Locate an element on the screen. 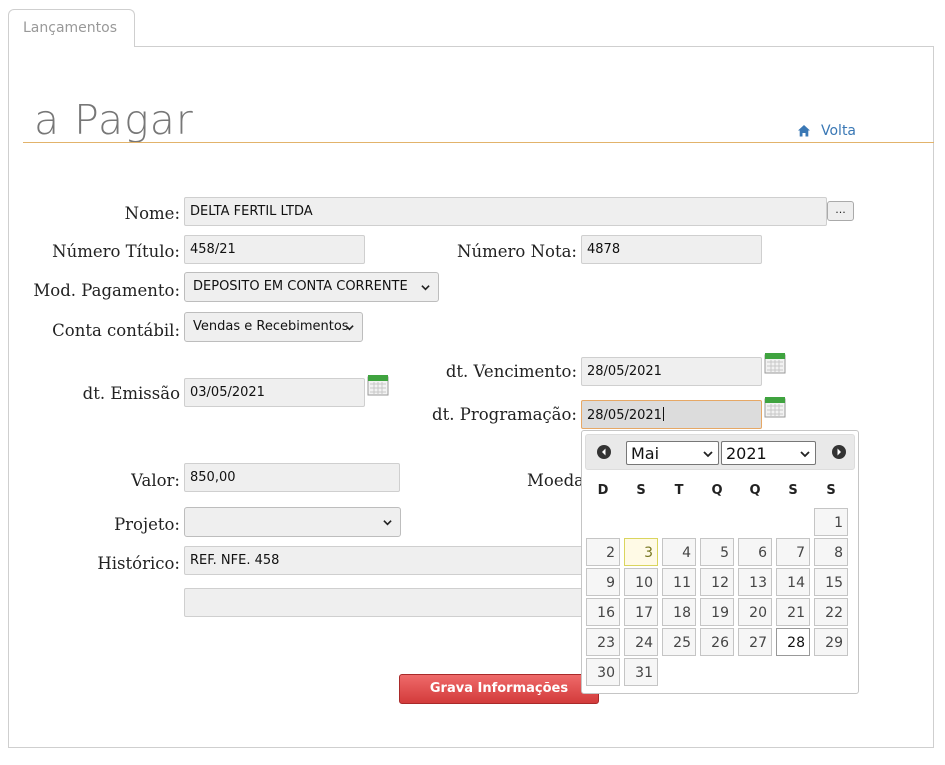 This screenshot has width=945, height=765. historico-label: Histórico: is located at coordinates (138, 563).